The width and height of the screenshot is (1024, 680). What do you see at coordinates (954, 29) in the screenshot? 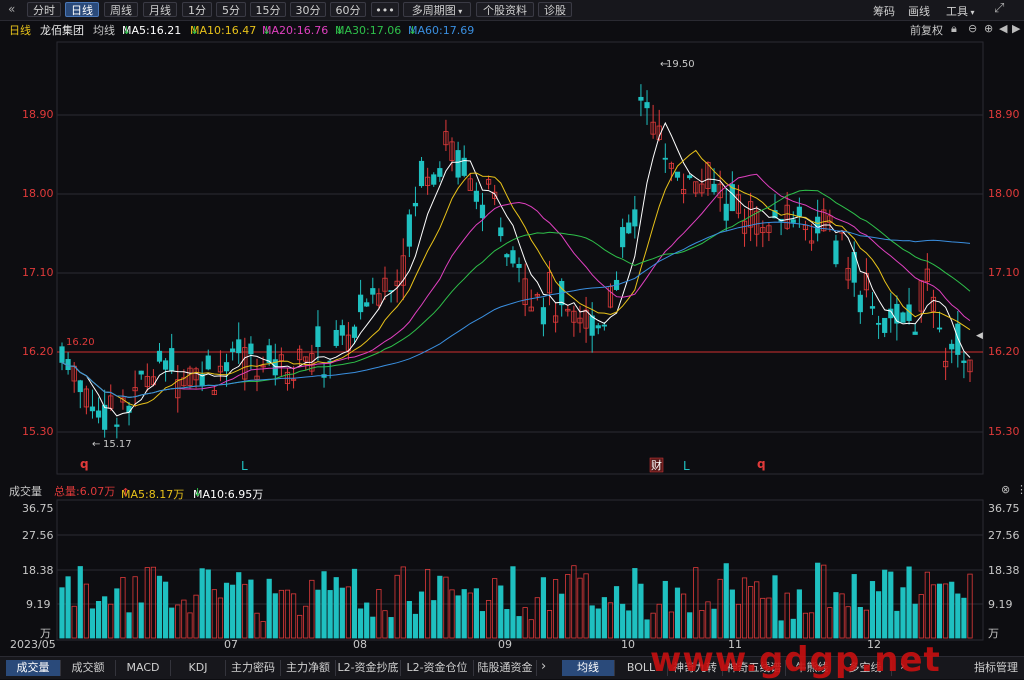
I see `lock-icon: 🔒︎` at bounding box center [954, 29].